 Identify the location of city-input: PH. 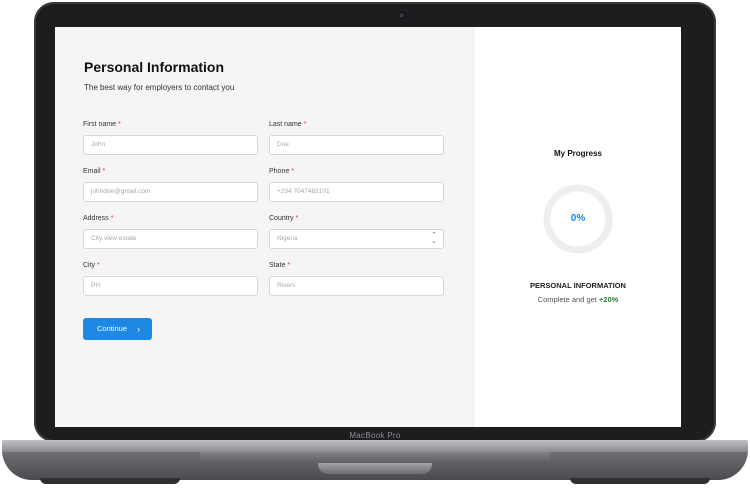
(170, 286).